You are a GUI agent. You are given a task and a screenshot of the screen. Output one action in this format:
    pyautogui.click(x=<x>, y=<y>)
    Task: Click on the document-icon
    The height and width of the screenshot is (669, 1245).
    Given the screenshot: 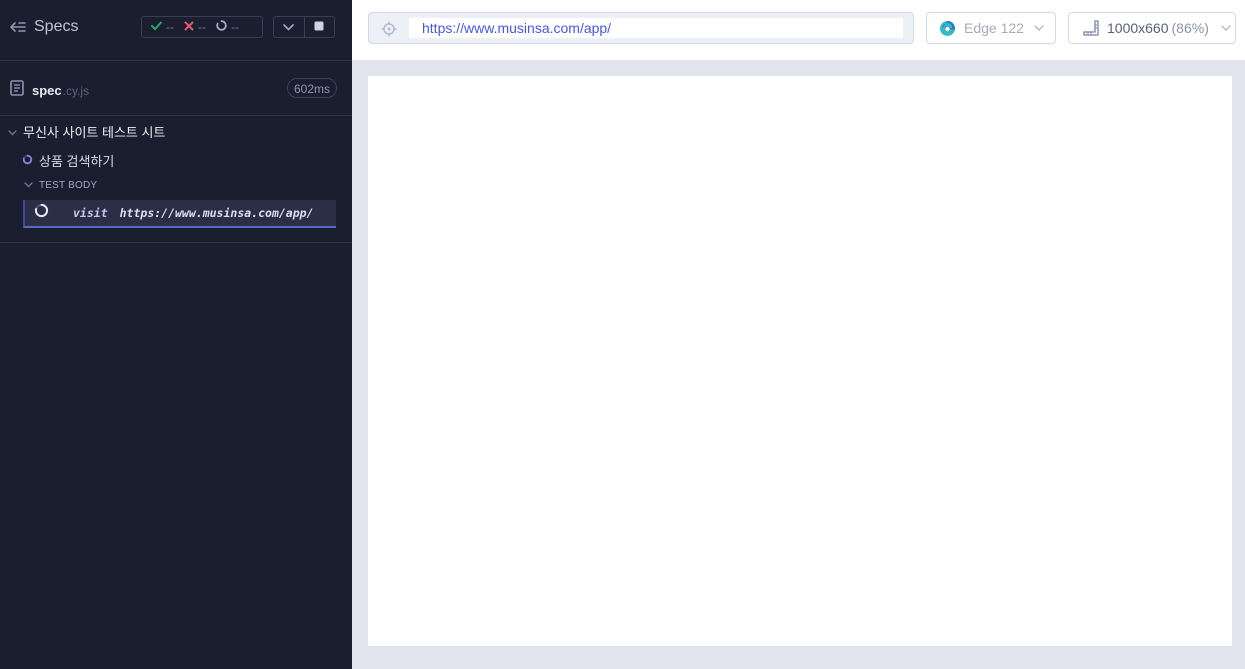 What is the action you would take?
    pyautogui.click(x=17, y=90)
    